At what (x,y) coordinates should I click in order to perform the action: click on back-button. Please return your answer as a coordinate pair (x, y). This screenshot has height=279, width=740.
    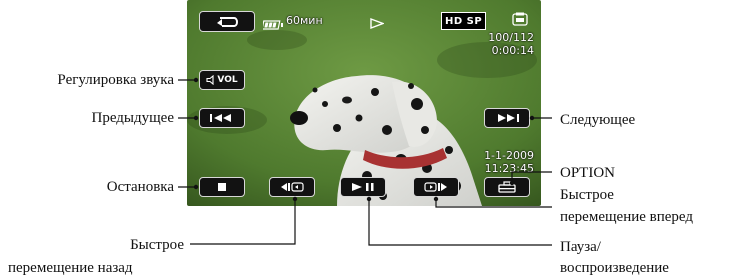
    Looking at the image, I should click on (227, 21).